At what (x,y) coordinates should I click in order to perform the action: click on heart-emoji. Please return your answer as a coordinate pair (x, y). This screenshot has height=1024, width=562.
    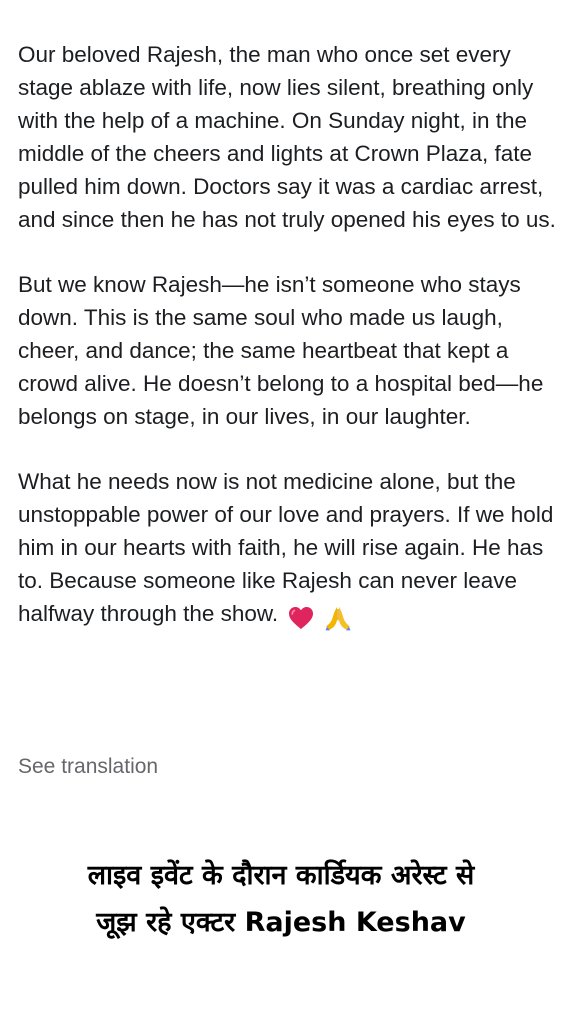
    Looking at the image, I should click on (301, 616).